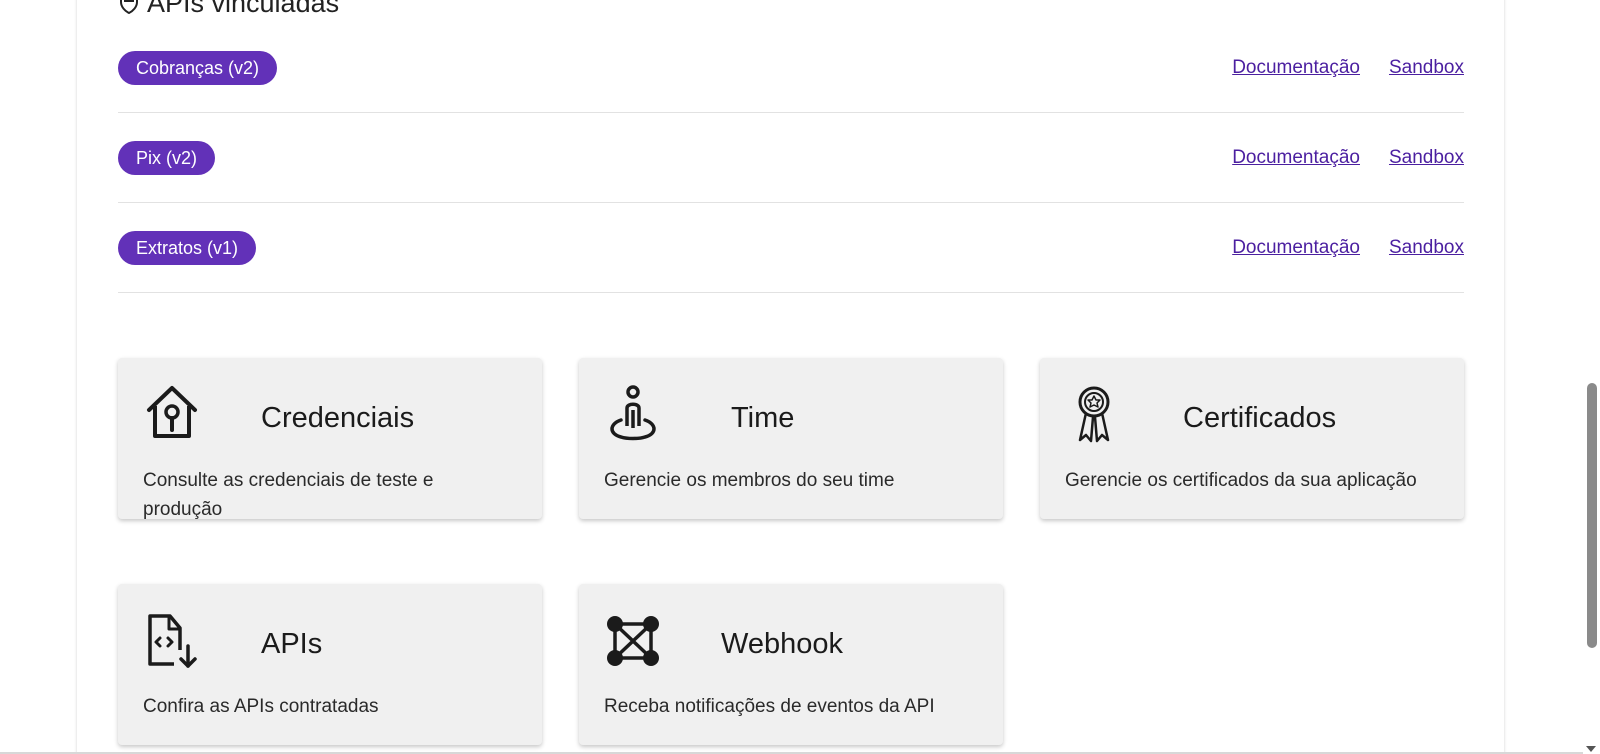  I want to click on api-row: Cobranças (v2) Documentação Sandbox, so click(791, 68).